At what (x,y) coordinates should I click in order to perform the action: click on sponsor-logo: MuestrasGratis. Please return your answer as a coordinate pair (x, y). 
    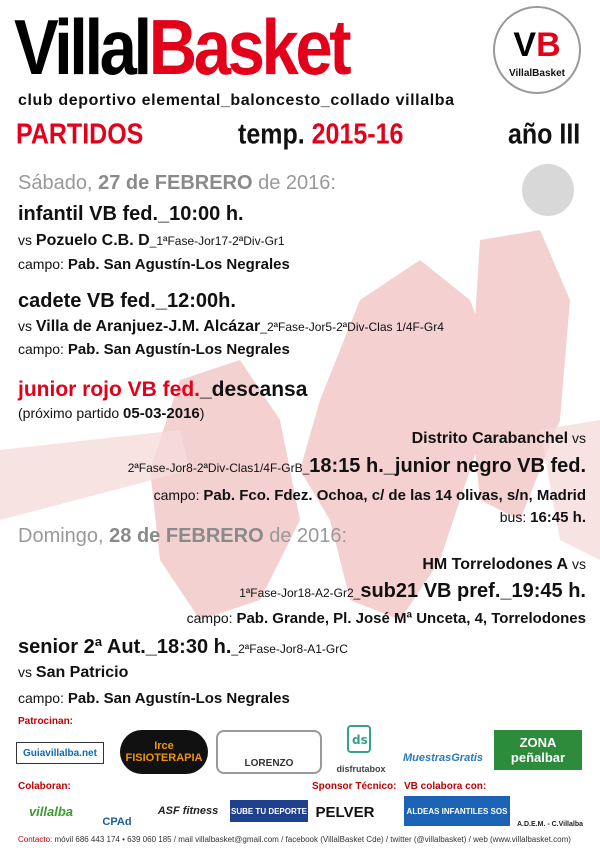
    Looking at the image, I should click on (443, 758).